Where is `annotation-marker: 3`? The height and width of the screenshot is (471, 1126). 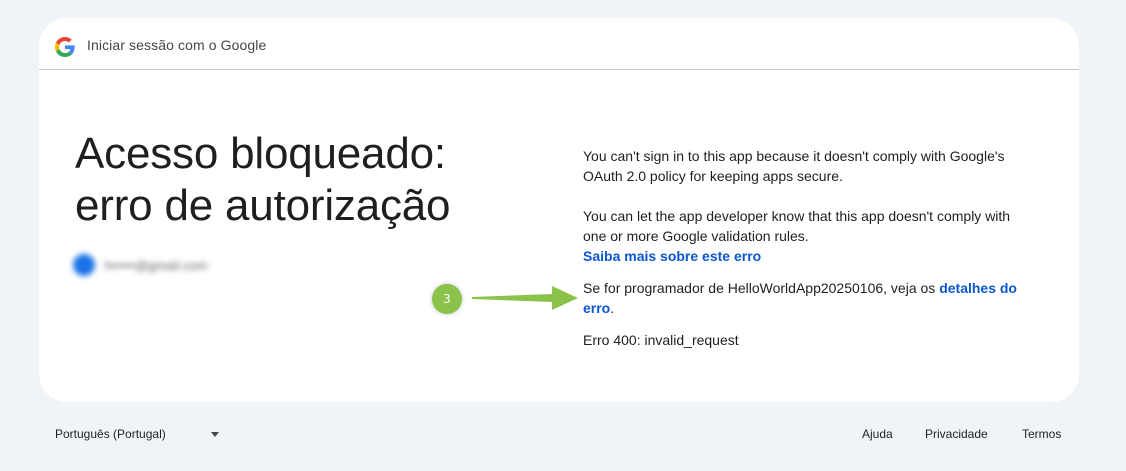
annotation-marker: 3 is located at coordinates (447, 299).